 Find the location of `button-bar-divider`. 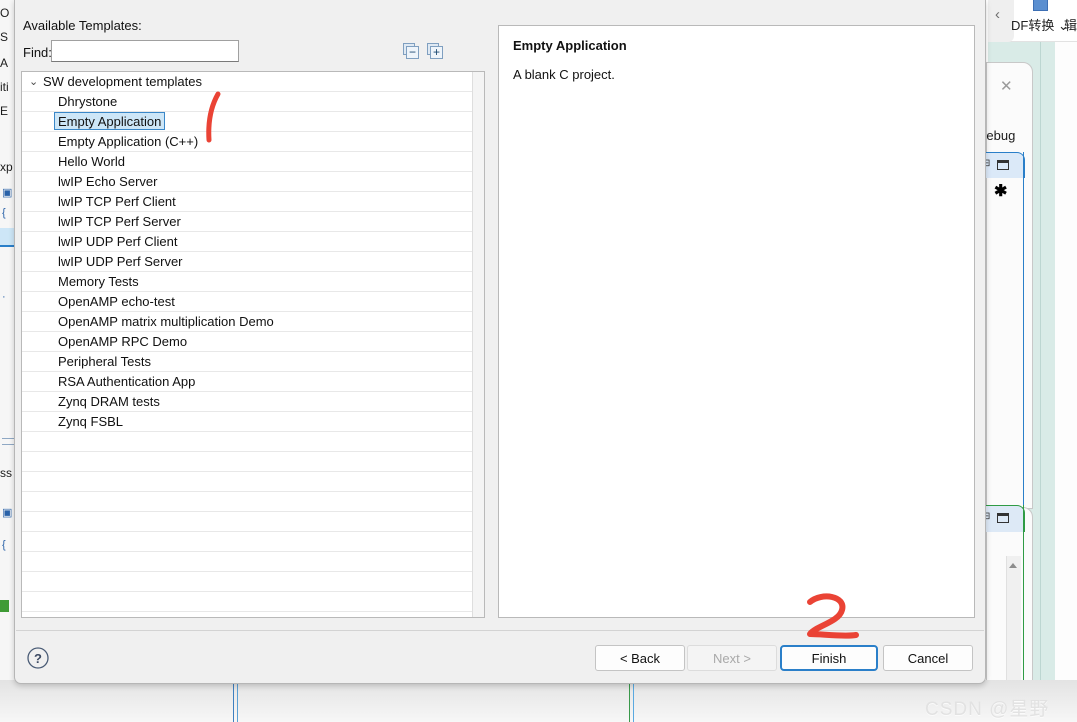

button-bar-divider is located at coordinates (500, 630).